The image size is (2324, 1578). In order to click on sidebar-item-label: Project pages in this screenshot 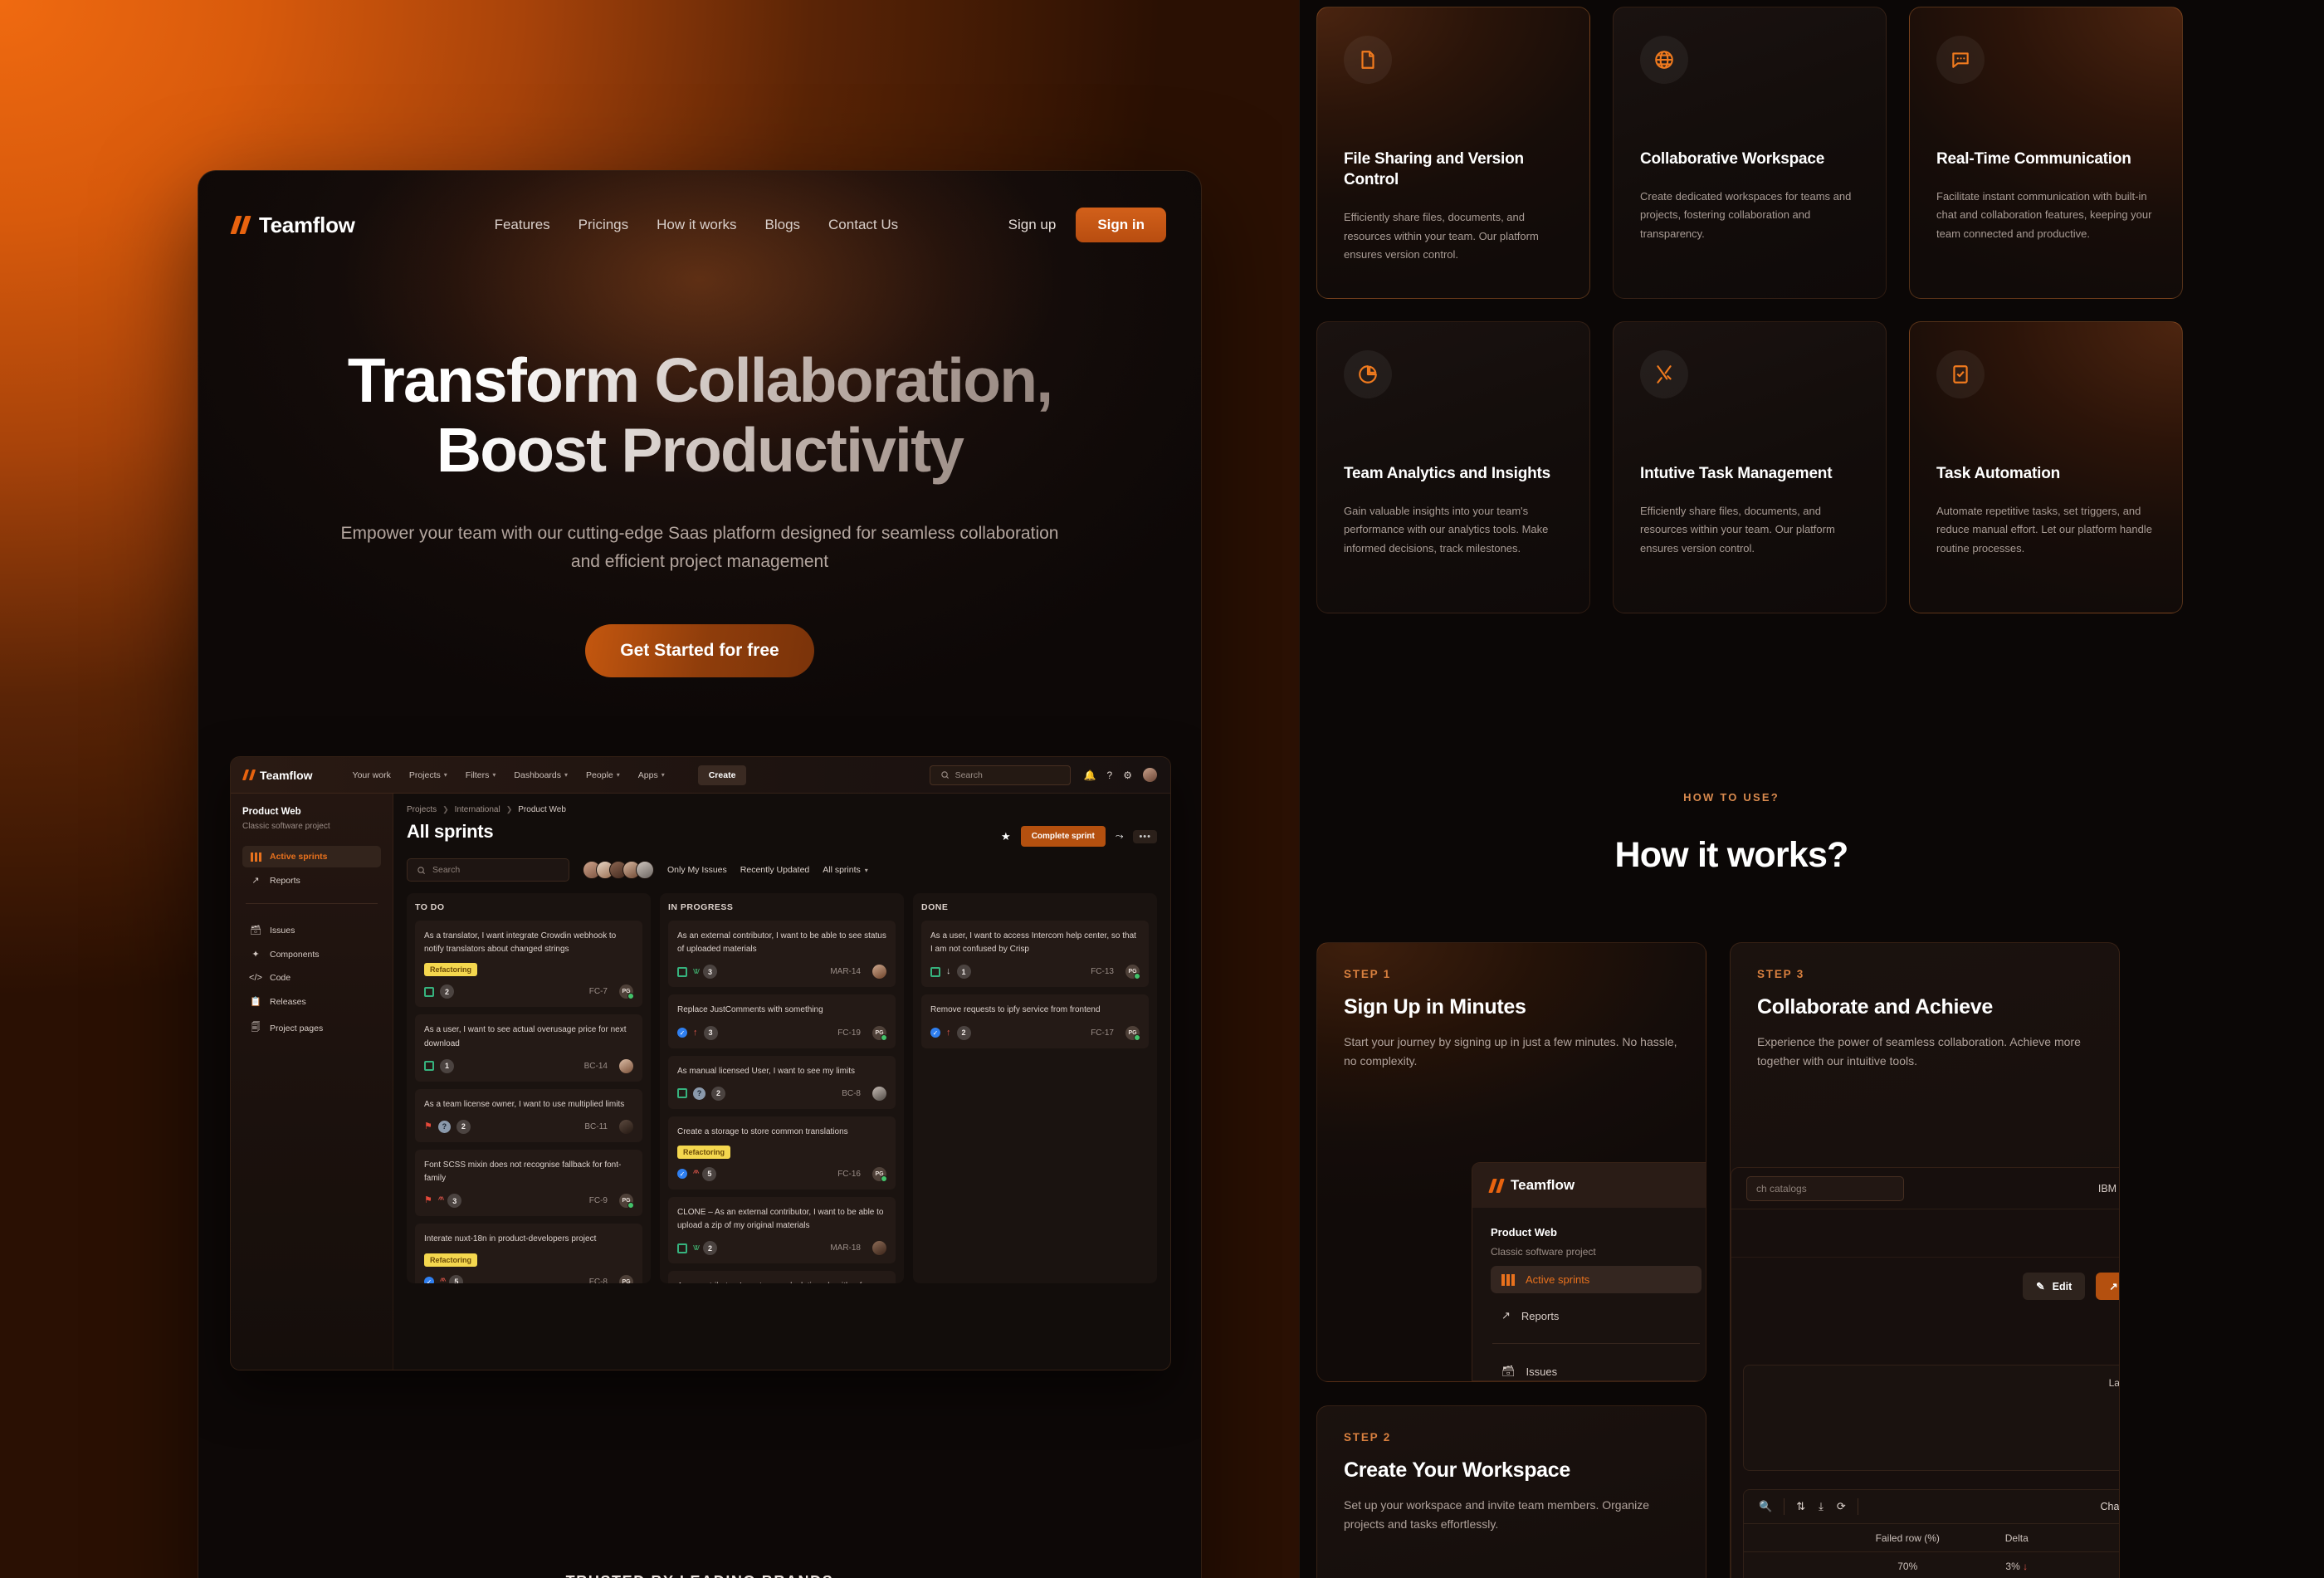, I will do `click(297, 1028)`.